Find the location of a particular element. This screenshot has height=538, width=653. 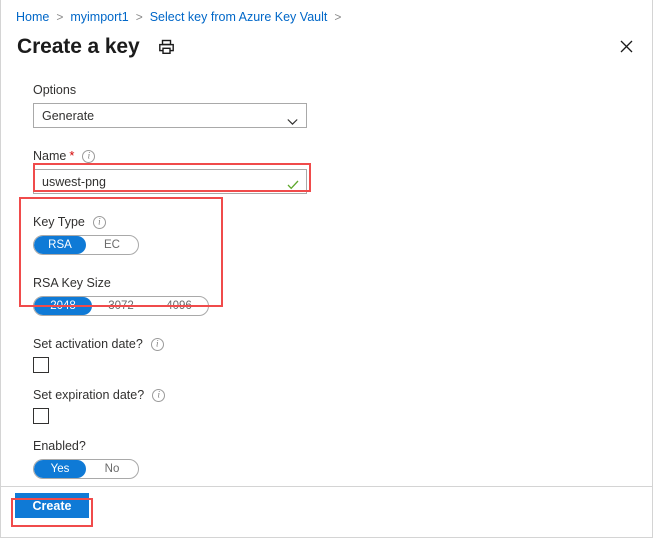

key-type-label-row: Key Type i is located at coordinates (326, 222).